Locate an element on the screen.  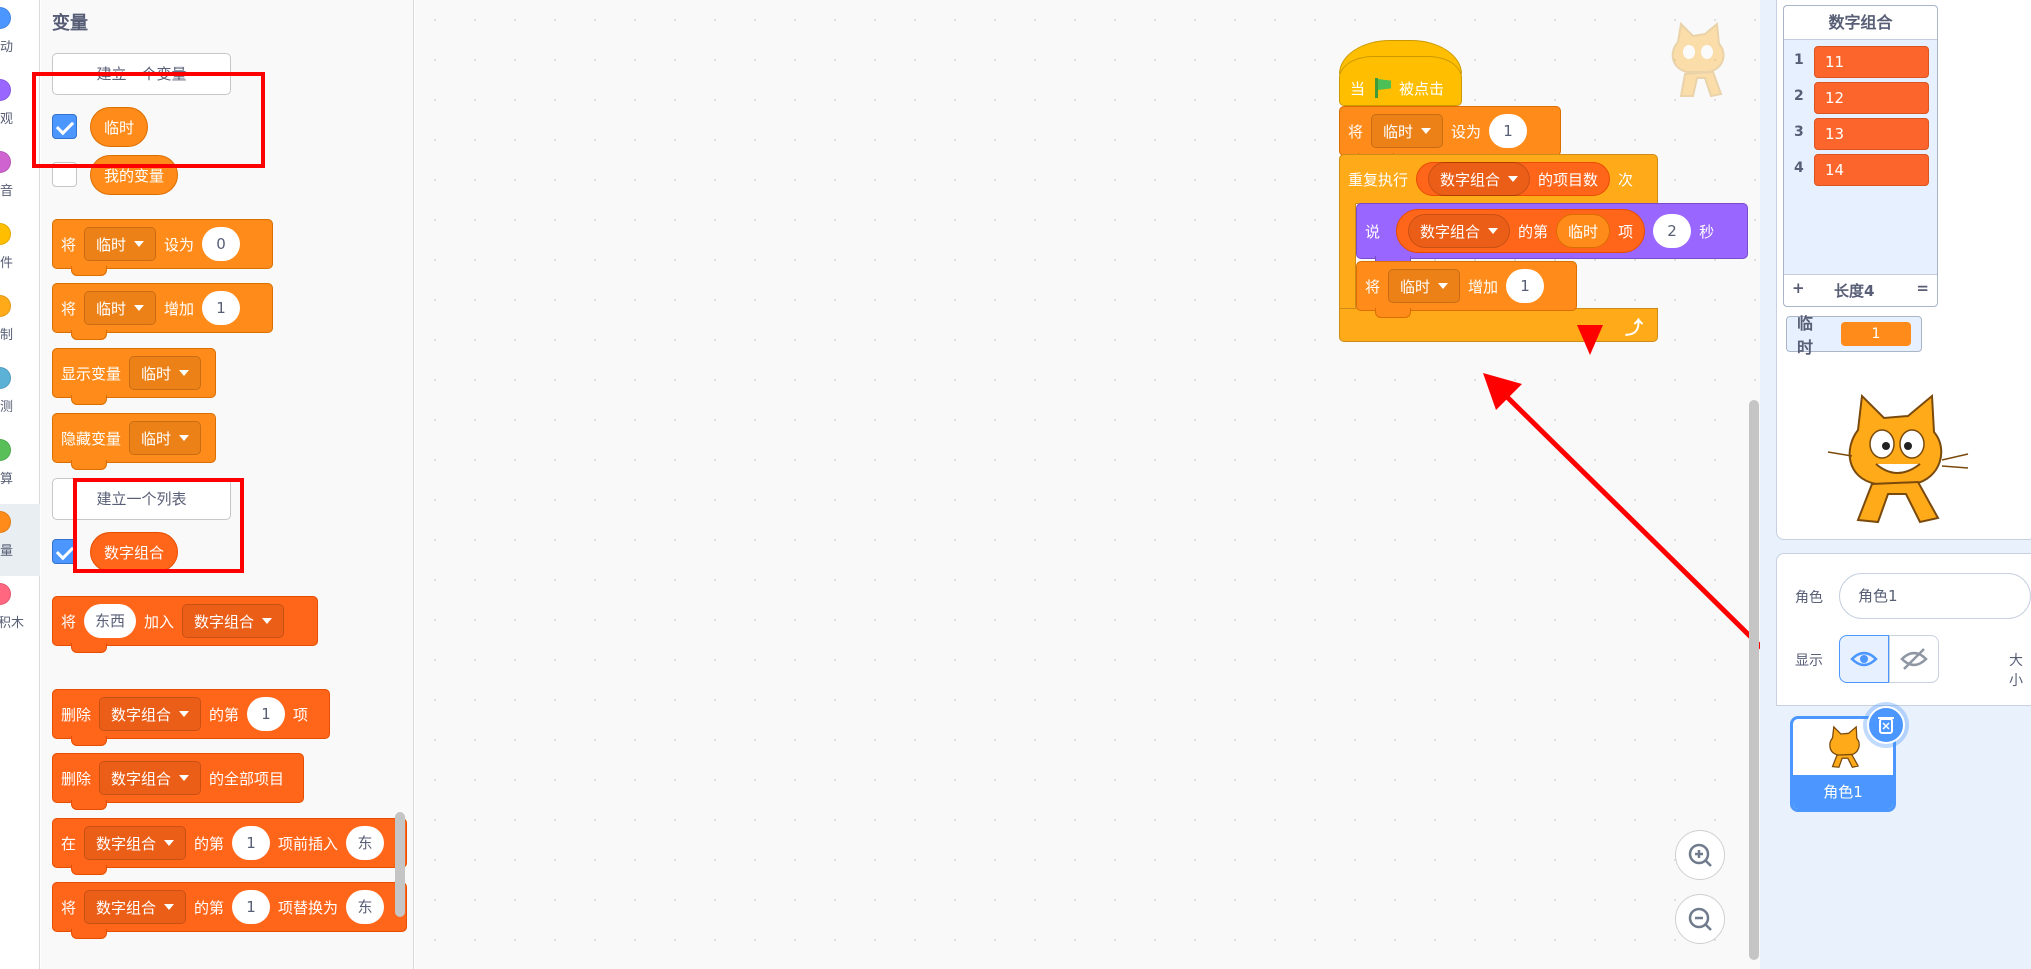
list-length-label: 长度4 is located at coordinates (1854, 291).